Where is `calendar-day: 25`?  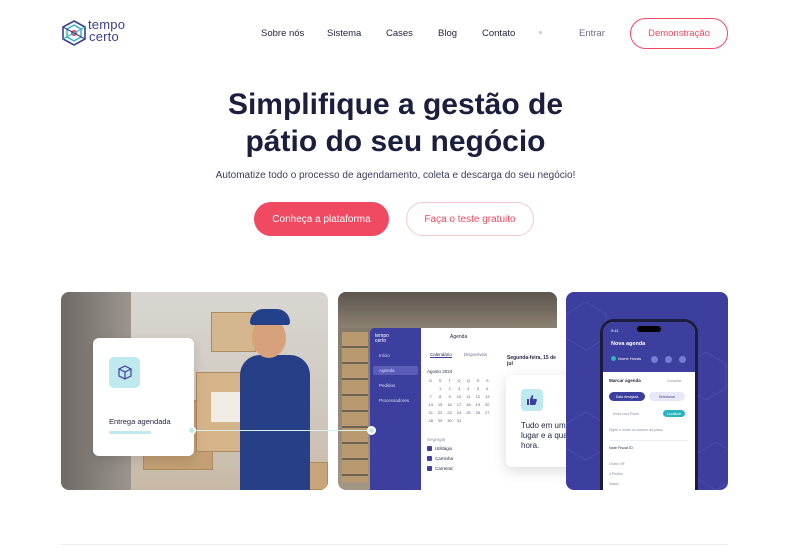 calendar-day: 25 is located at coordinates (468, 412).